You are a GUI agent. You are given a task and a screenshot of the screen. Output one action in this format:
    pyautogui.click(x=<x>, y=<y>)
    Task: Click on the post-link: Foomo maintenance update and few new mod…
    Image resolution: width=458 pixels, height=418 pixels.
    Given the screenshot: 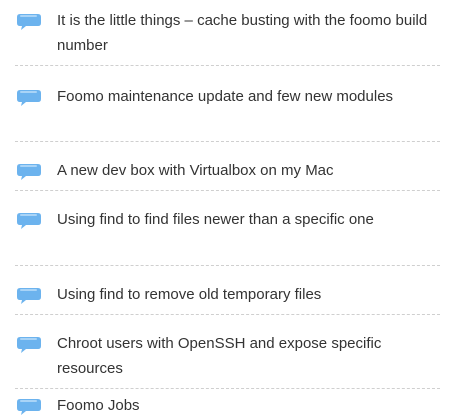 What is the action you would take?
    pyautogui.click(x=247, y=96)
    